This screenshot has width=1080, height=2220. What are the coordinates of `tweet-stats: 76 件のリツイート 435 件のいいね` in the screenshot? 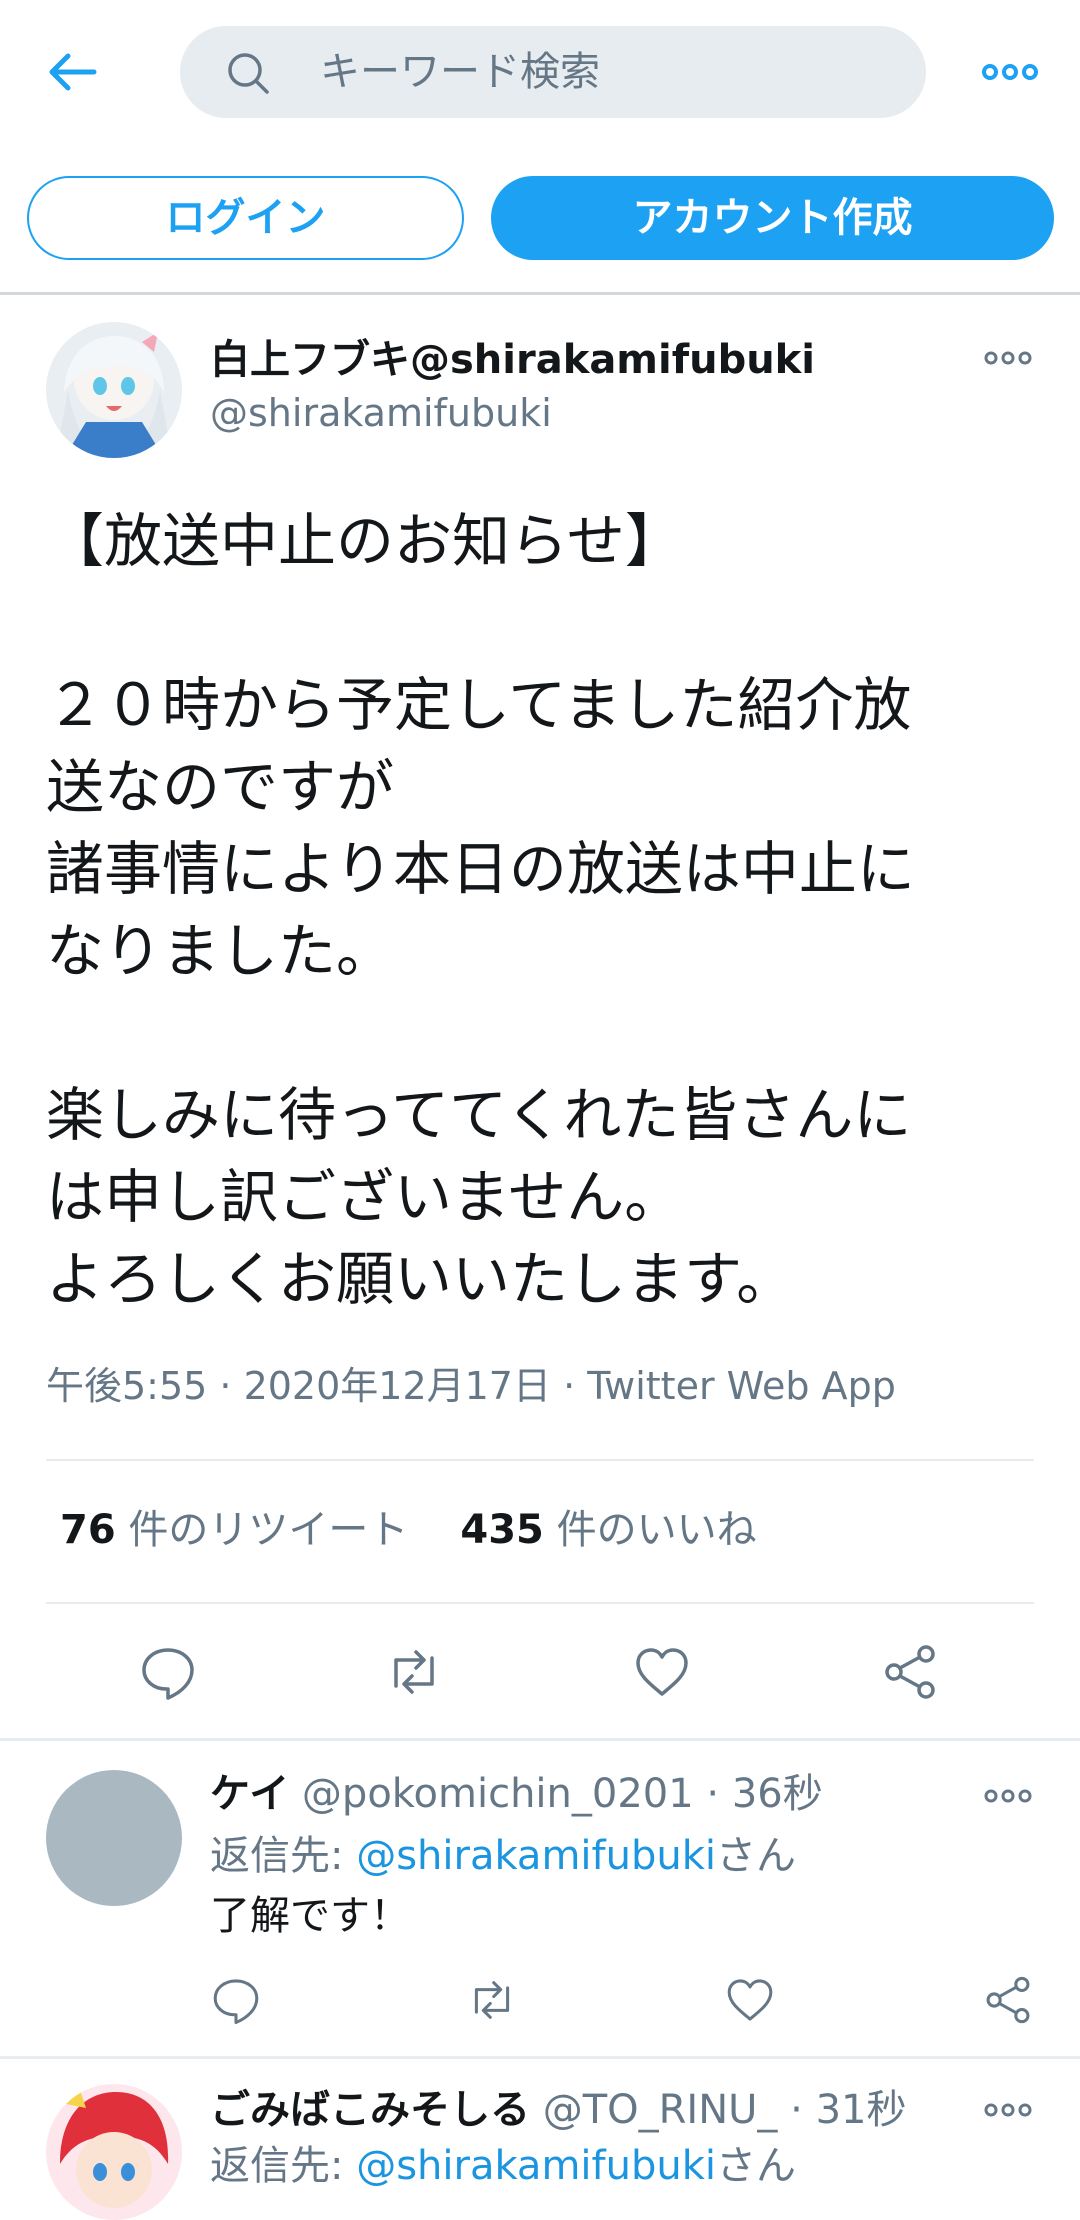 It's located at (408, 1530).